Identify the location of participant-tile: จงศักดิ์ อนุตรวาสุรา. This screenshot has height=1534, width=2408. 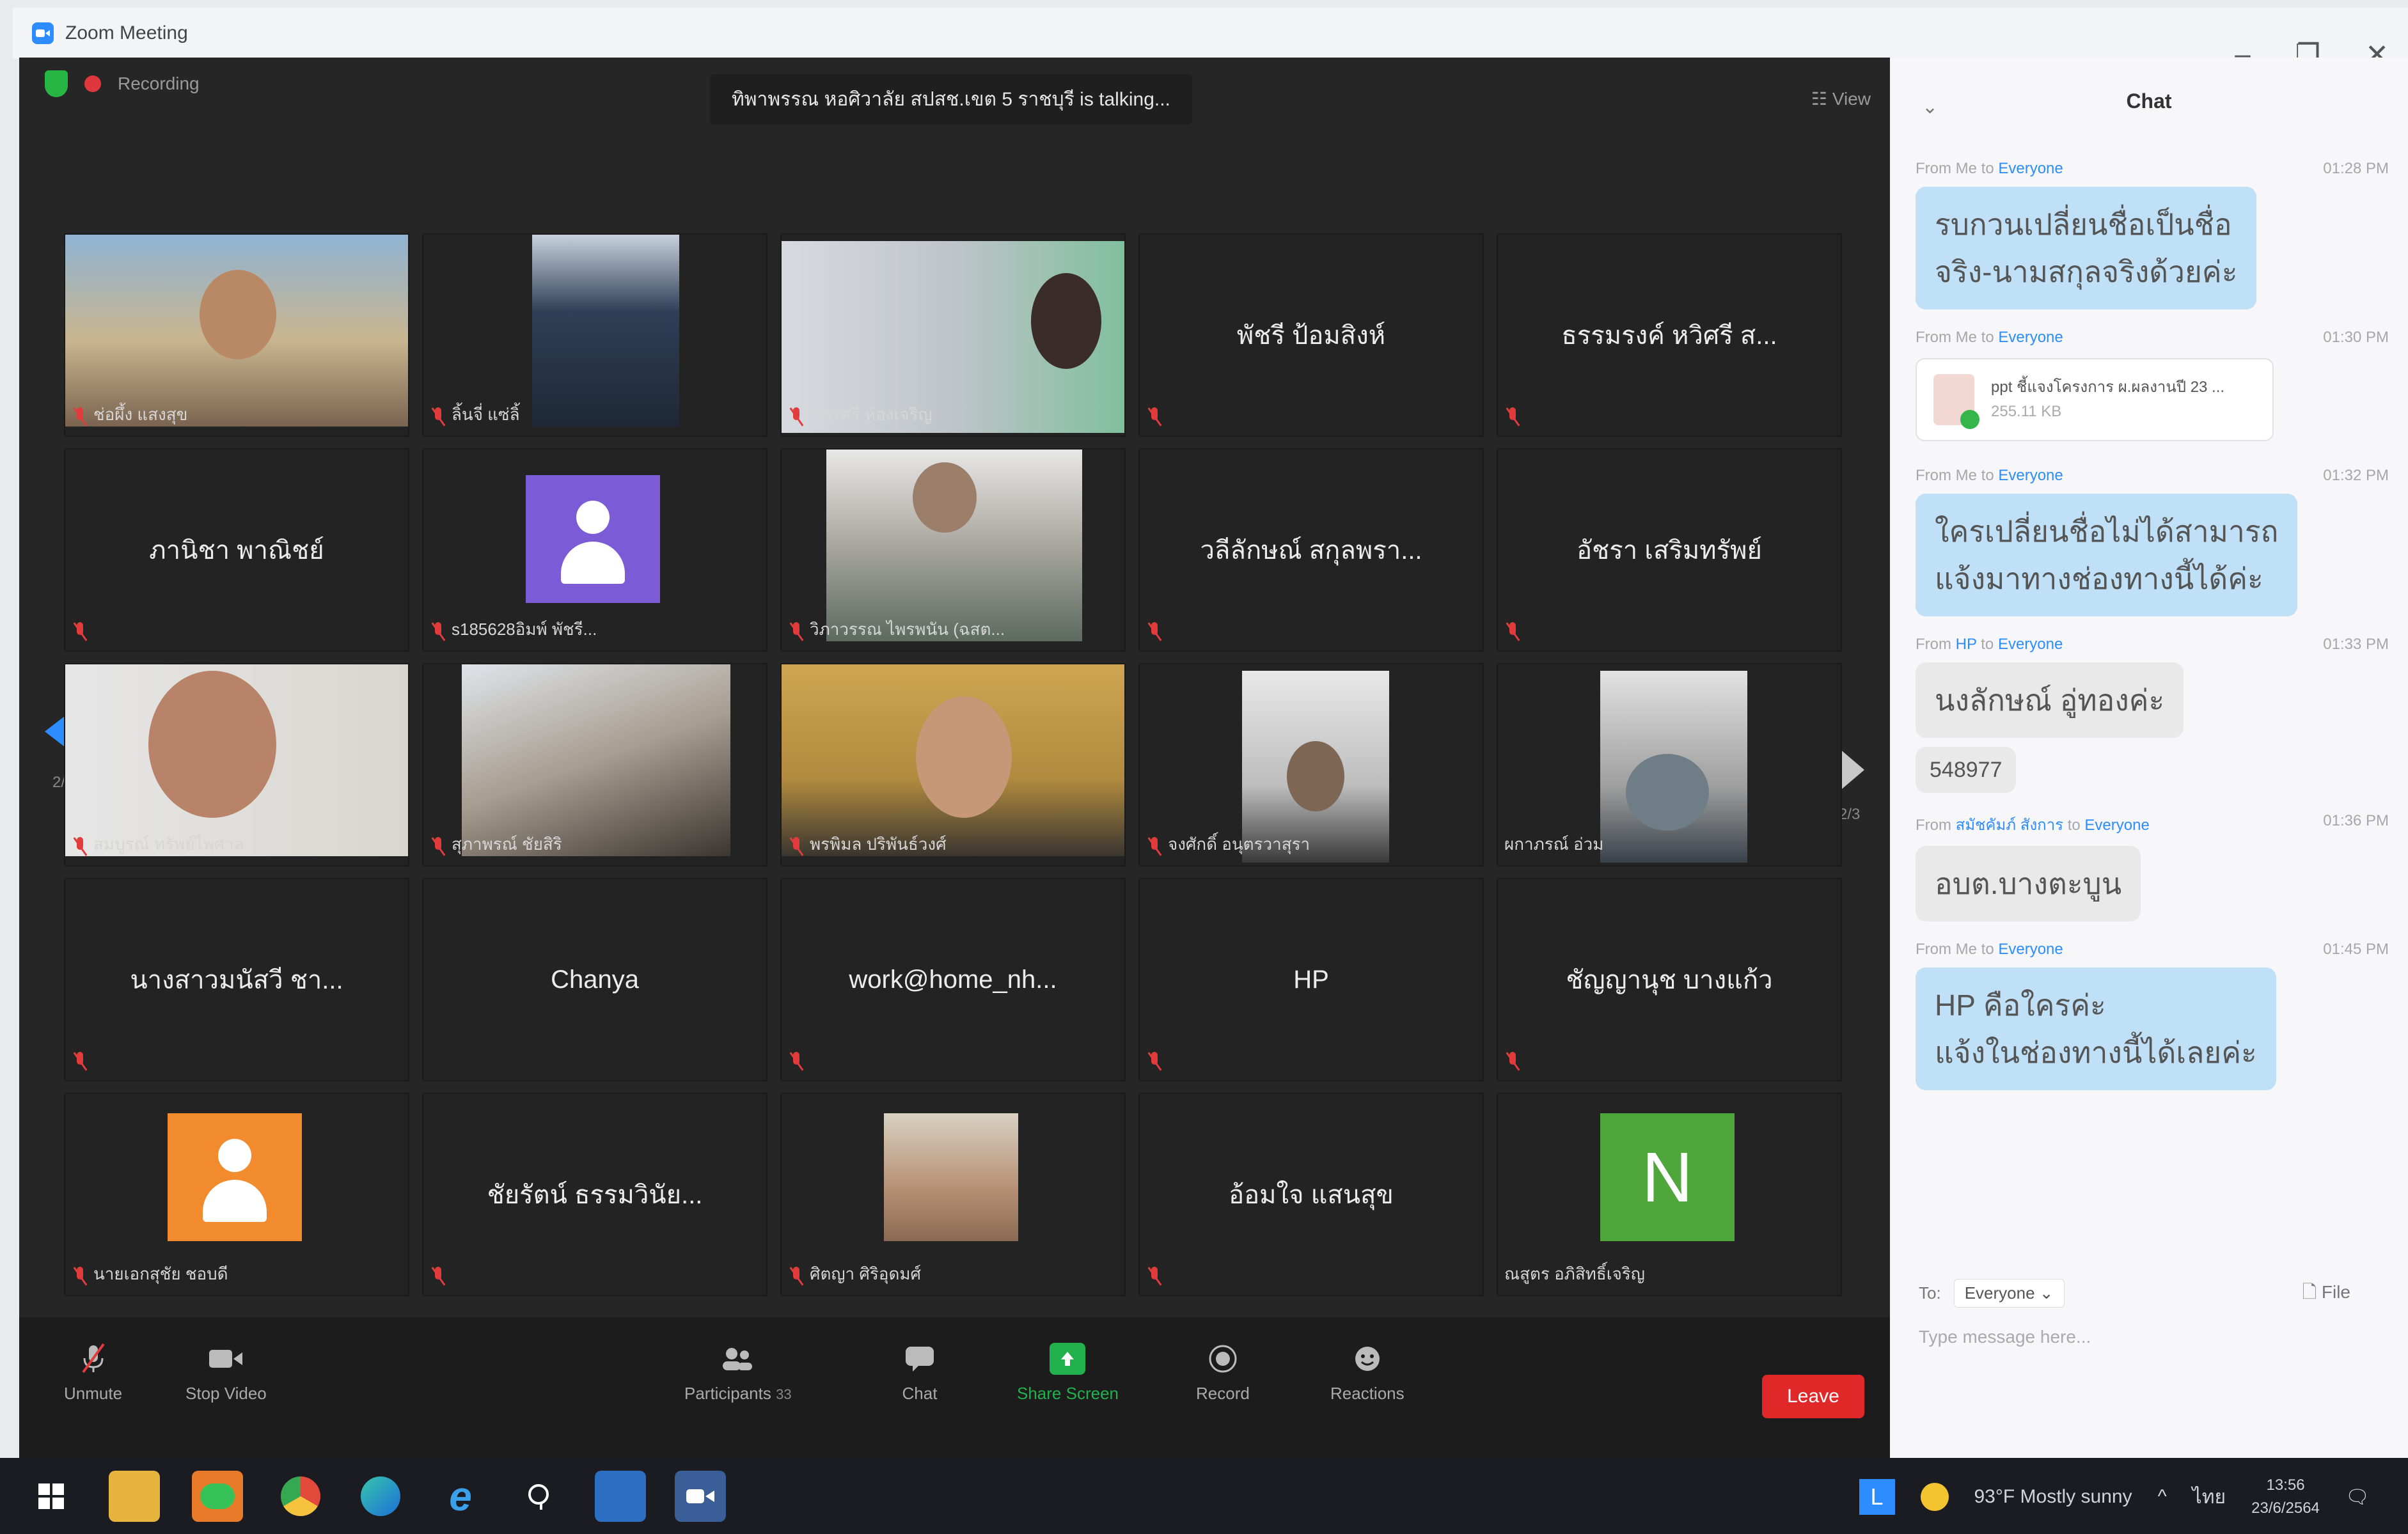
(1311, 765).